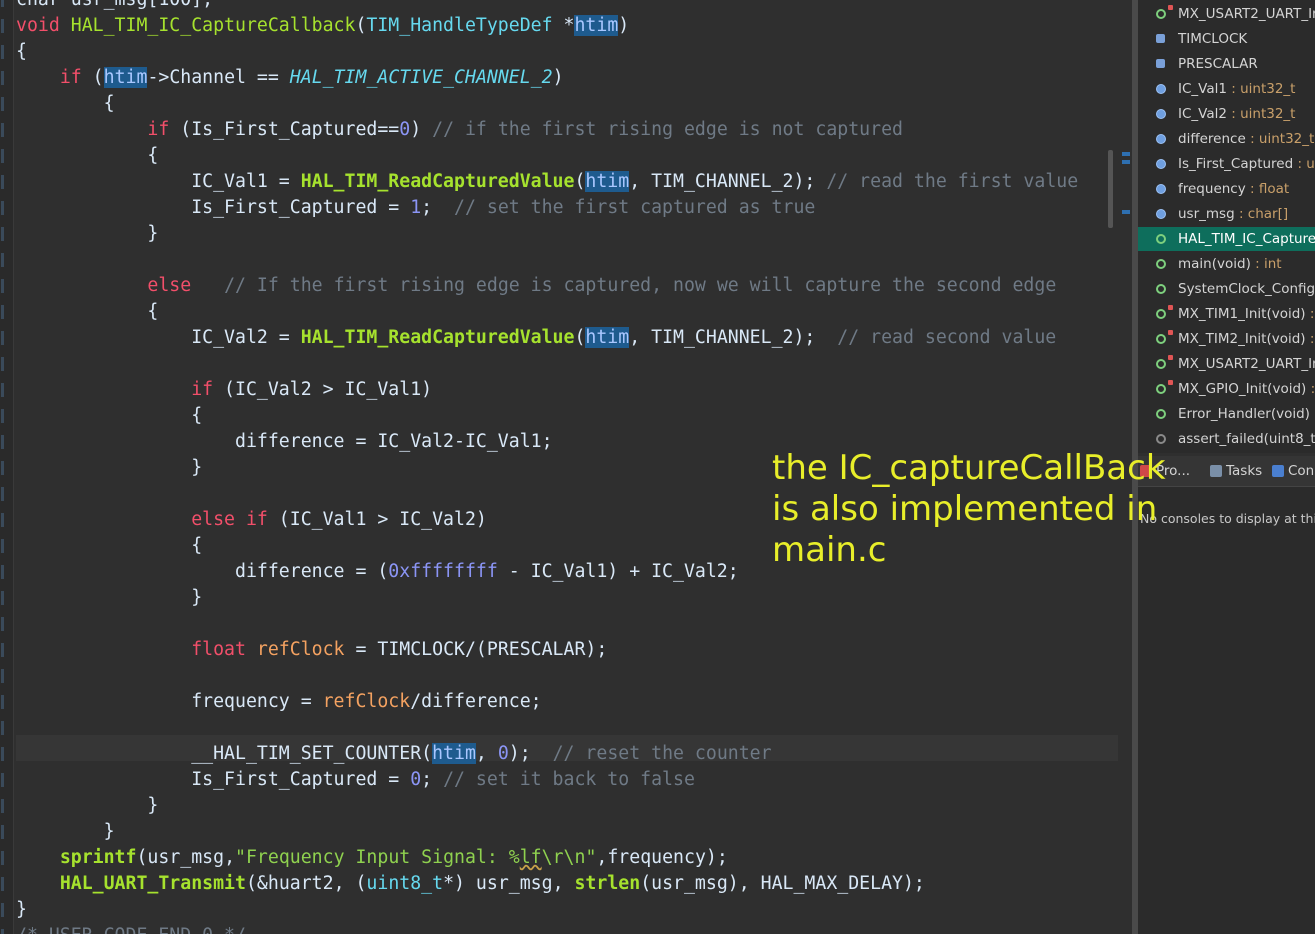 The image size is (1315, 934). I want to click on code-line: float refClock = TIMCLOCK/(PRESCALAR);, so click(311, 650).